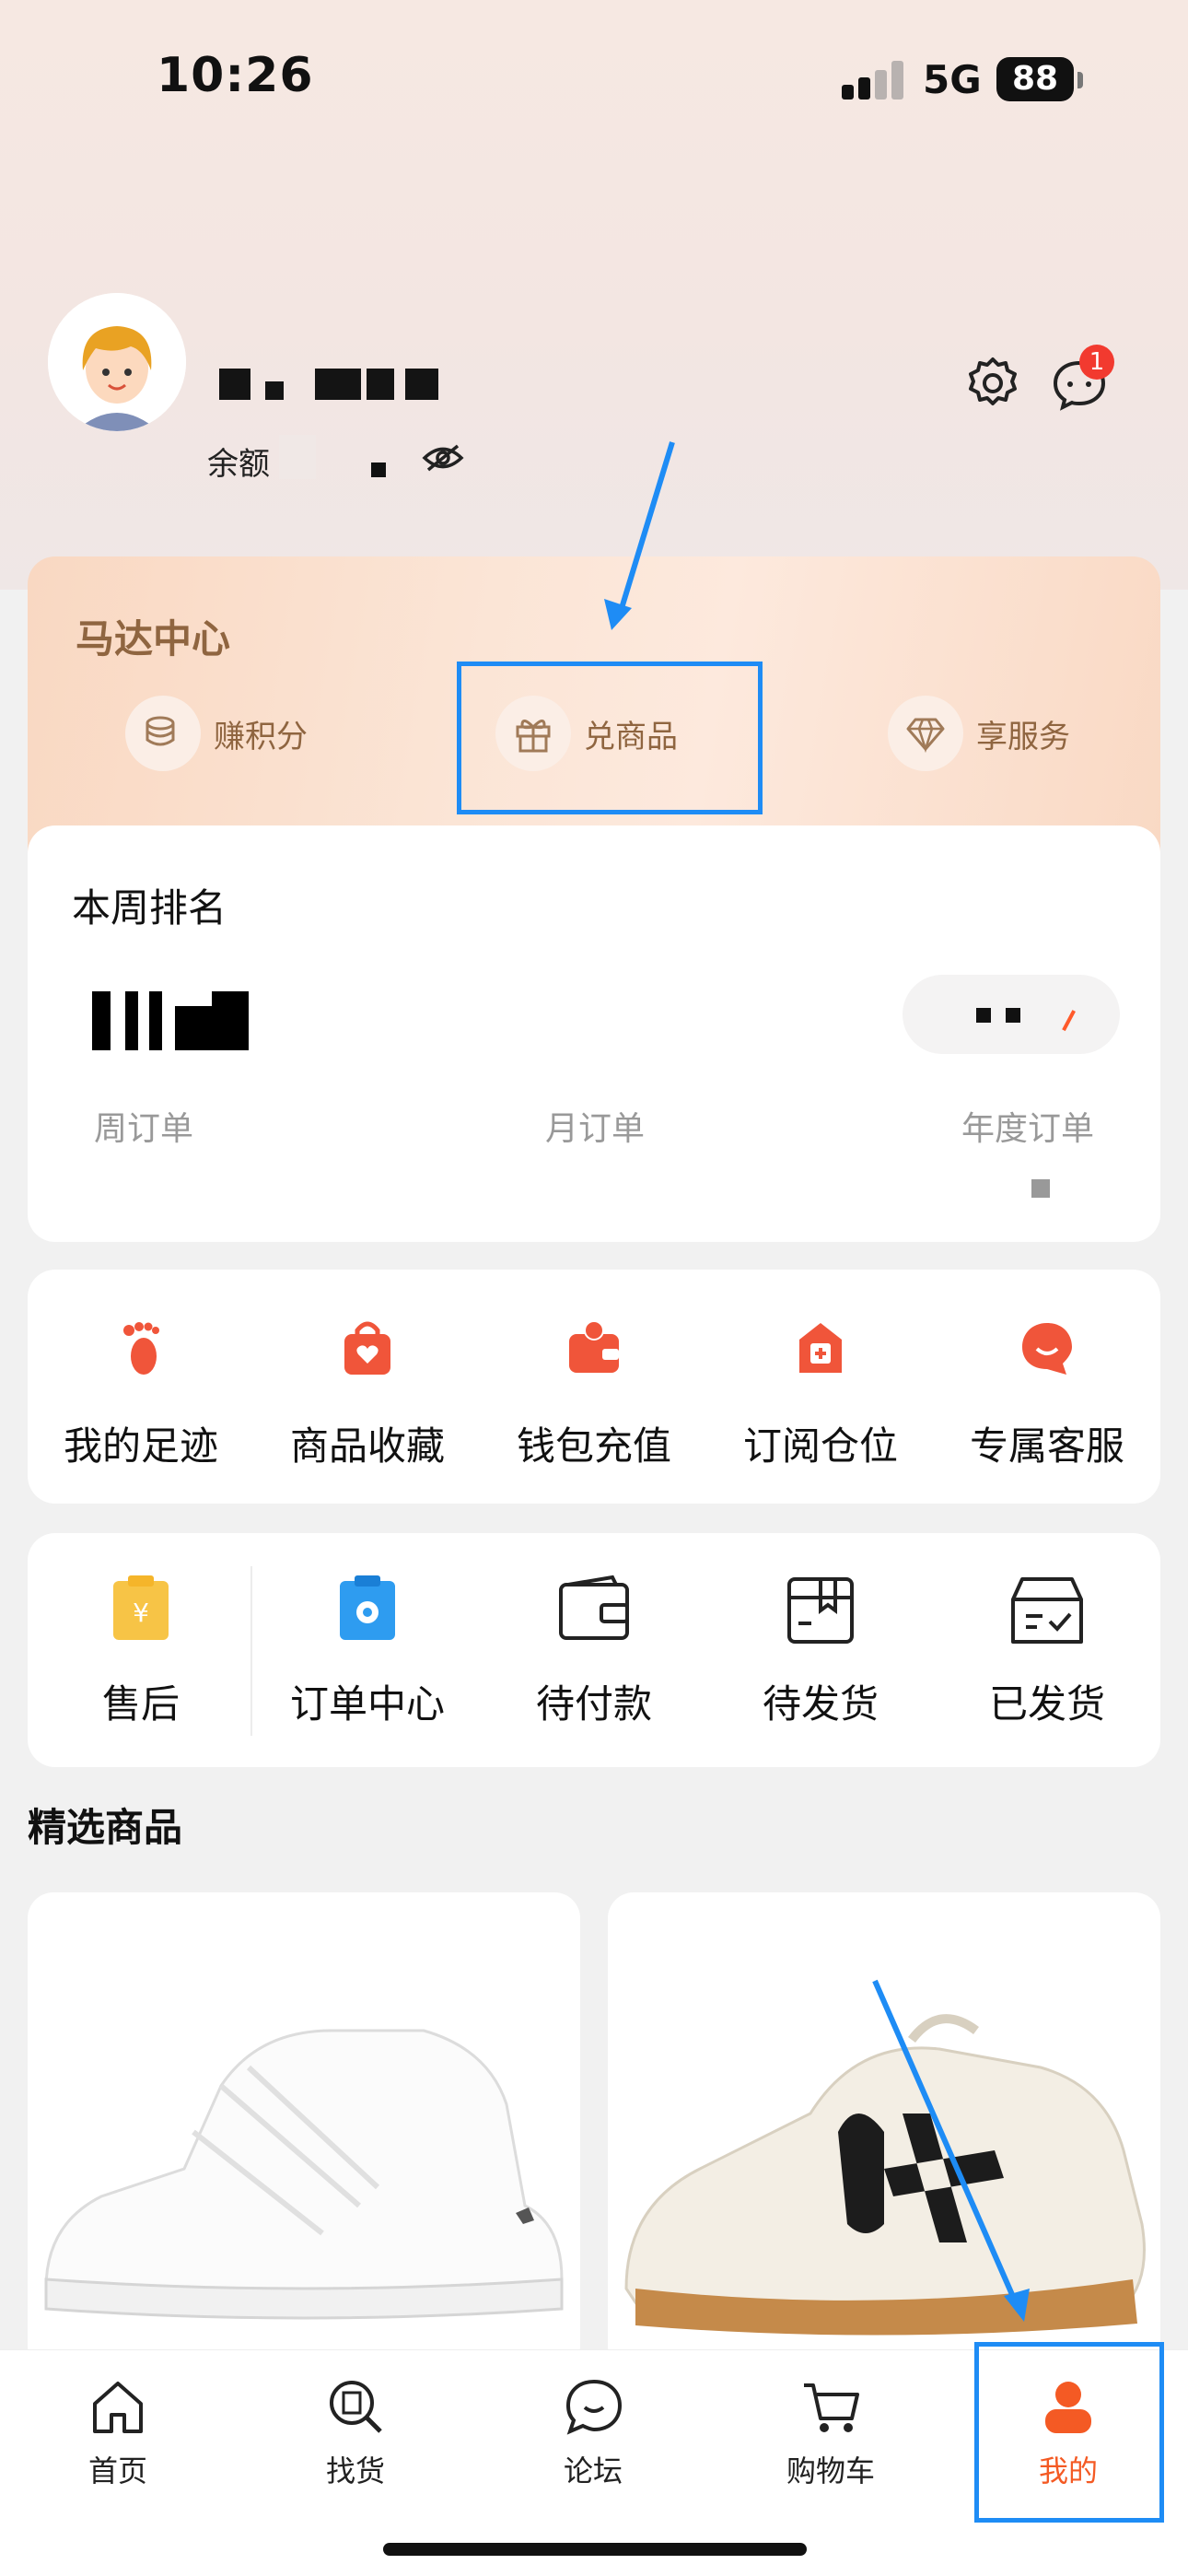 The width and height of the screenshot is (1188, 2576). I want to click on product-card-white-sneaker, so click(304, 2131).